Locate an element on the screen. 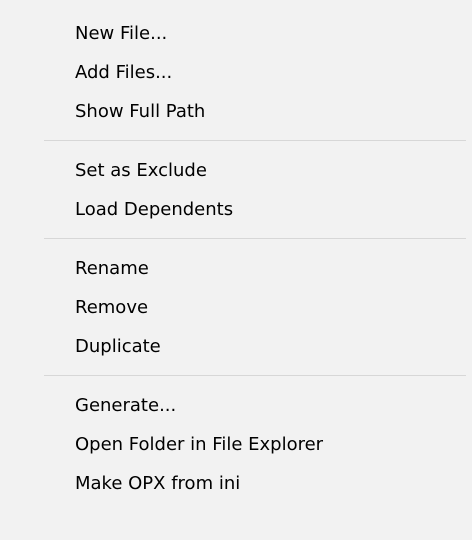  menu-item-make-opx-from-ini: Make OPX from ini is located at coordinates (236, 483).